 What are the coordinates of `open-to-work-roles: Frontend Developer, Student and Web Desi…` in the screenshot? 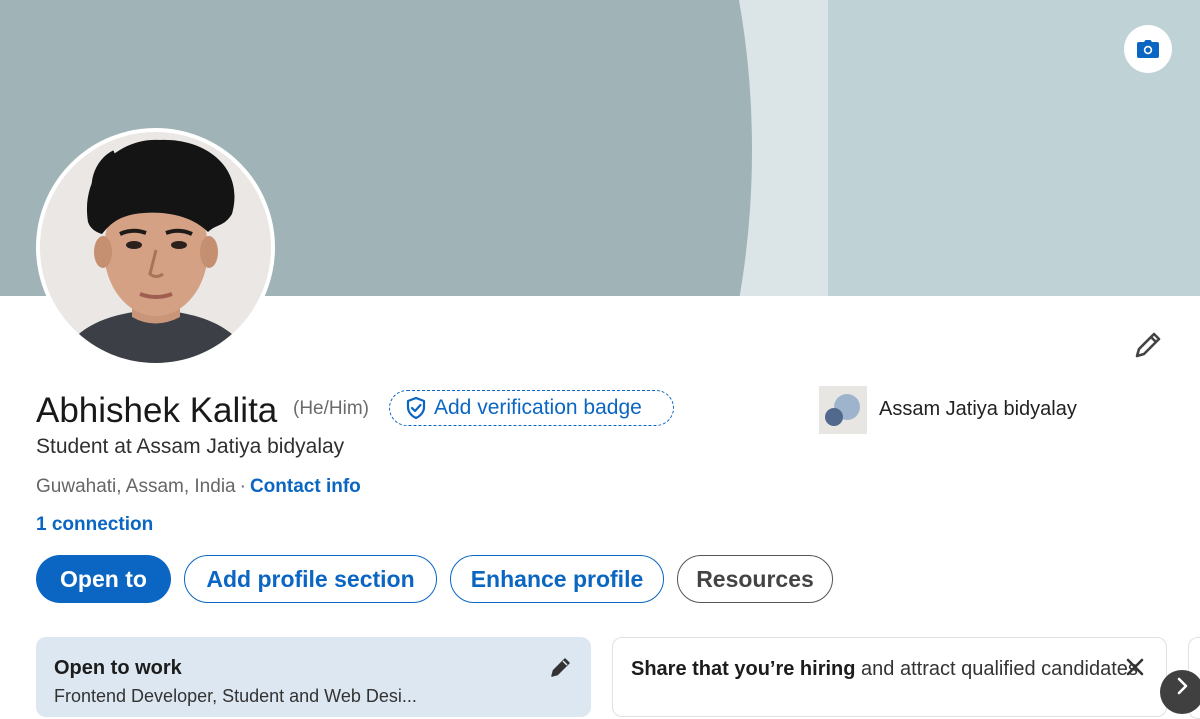 It's located at (235, 696).